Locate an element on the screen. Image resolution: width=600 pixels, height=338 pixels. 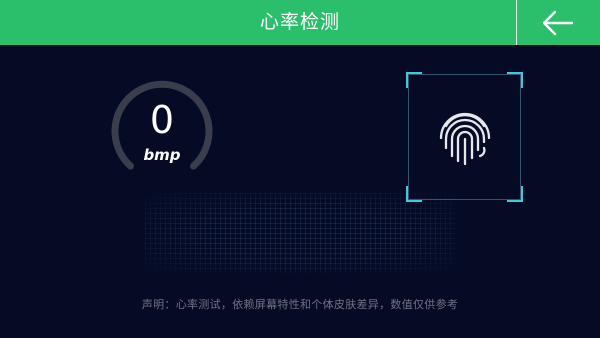
header-bar: 心率检测 is located at coordinates (300, 22).